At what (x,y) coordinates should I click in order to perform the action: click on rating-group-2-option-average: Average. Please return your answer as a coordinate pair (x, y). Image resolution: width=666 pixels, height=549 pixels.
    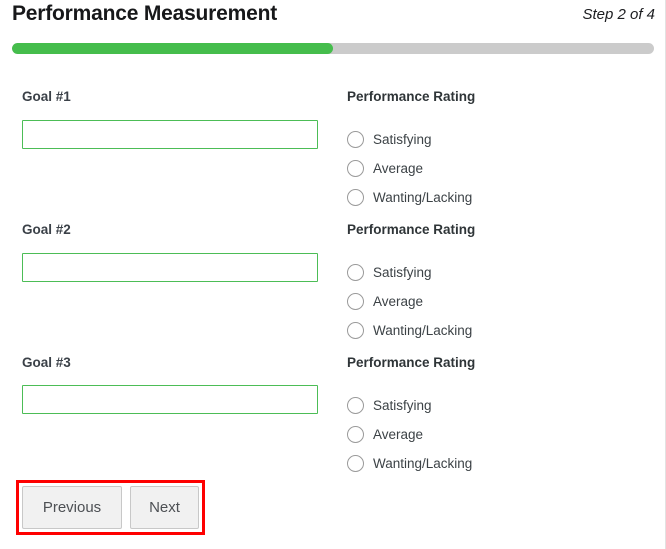
    Looking at the image, I should click on (385, 301).